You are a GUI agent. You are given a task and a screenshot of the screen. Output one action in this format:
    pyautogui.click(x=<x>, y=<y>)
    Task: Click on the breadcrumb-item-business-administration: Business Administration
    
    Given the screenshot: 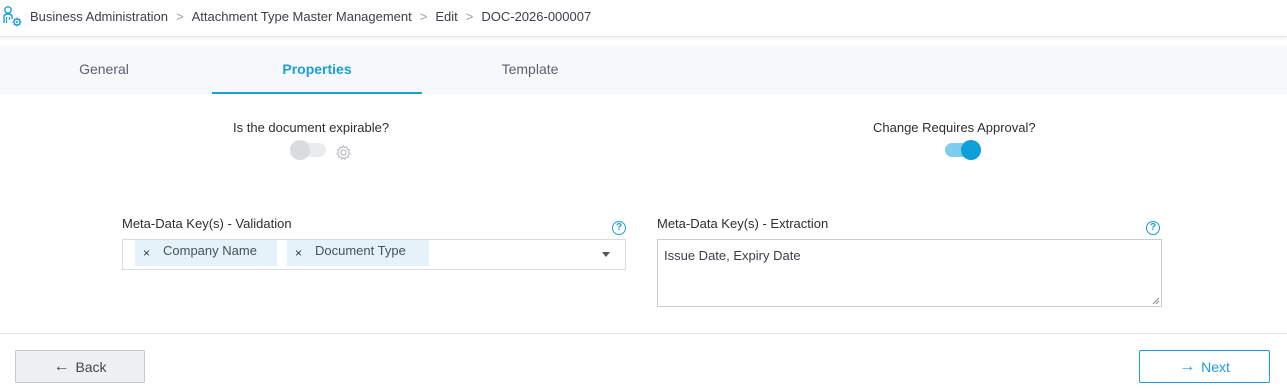 What is the action you would take?
    pyautogui.click(x=99, y=16)
    